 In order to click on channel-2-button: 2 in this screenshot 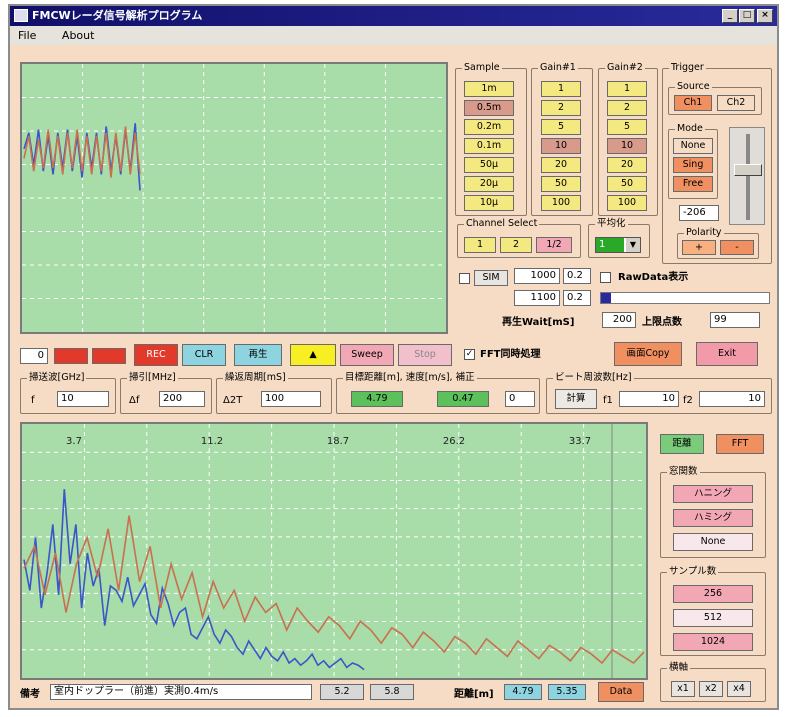, I will do `click(516, 245)`.